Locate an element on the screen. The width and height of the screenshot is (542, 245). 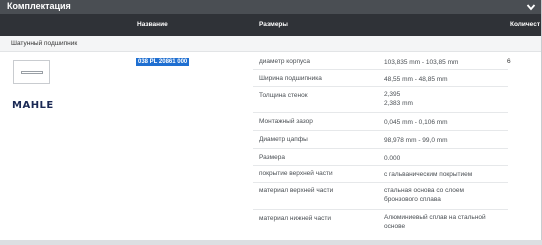
spec-label: покрытие верхней части is located at coordinates (296, 173).